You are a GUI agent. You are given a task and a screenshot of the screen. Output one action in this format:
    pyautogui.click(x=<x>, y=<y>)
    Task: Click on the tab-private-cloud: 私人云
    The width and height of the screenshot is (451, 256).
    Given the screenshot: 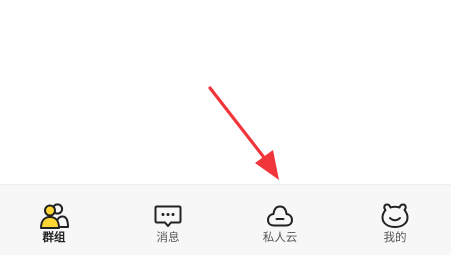 What is the action you would take?
    pyautogui.click(x=280, y=220)
    